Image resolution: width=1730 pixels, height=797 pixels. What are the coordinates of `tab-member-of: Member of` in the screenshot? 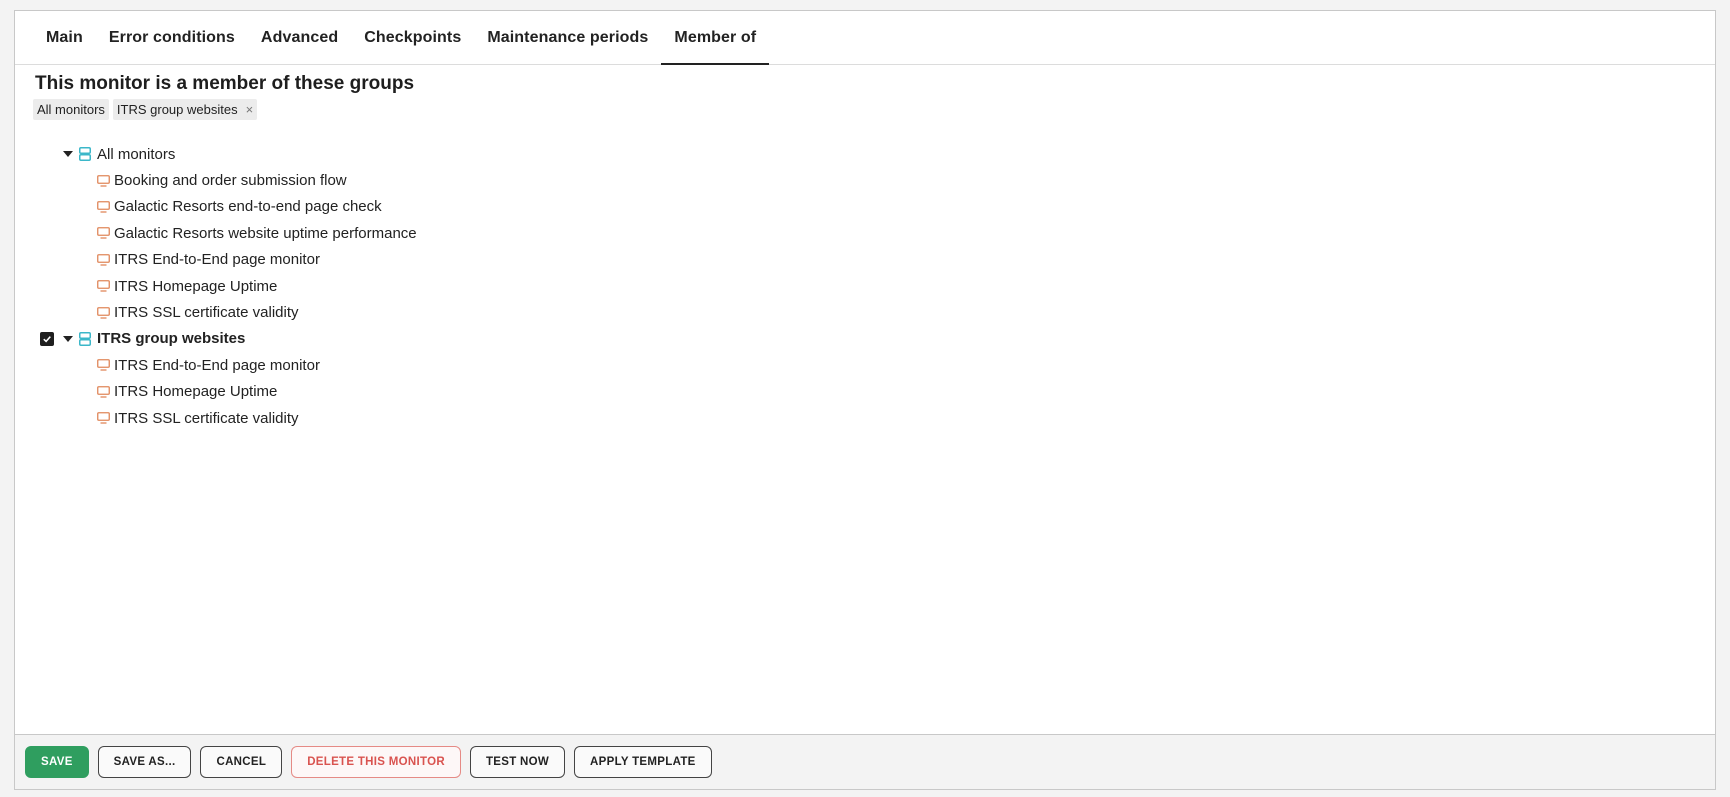 It's located at (715, 38).